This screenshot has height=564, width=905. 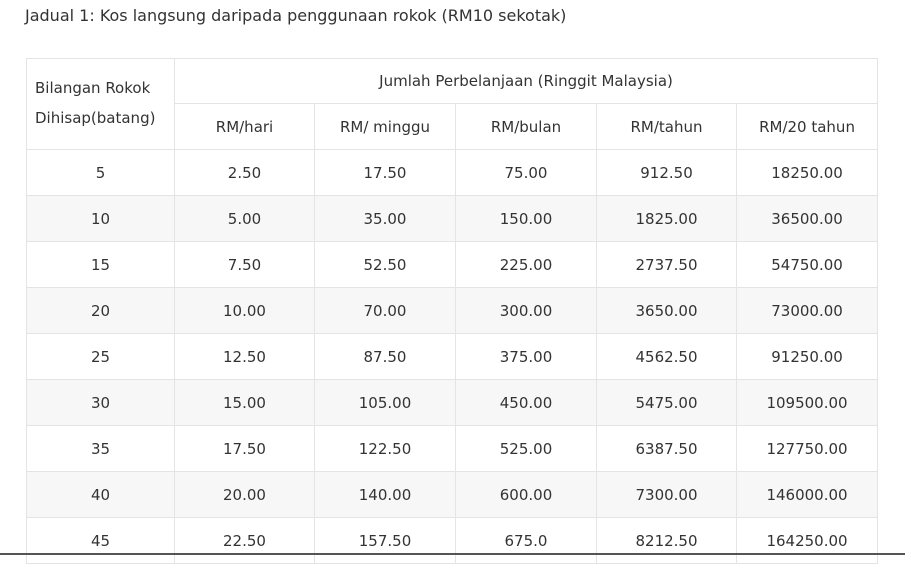 I want to click on cigarette-count-cell: 15, so click(x=100, y=264).